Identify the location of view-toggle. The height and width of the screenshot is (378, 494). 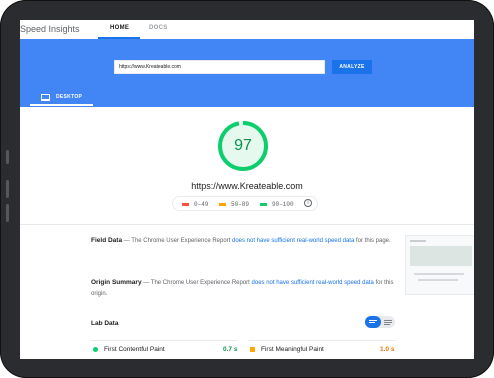
(380, 322).